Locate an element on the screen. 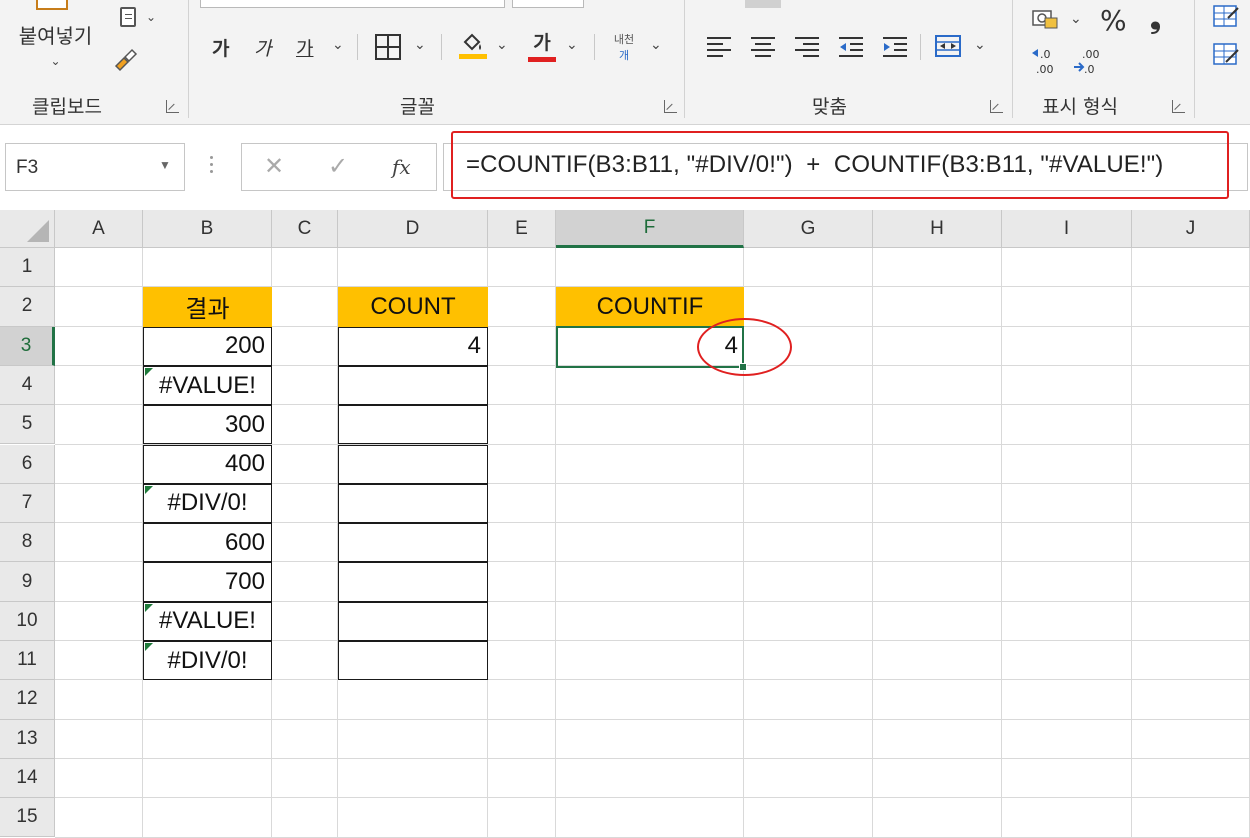  underline-dropdown-icon: ⌄ is located at coordinates (338, 44).